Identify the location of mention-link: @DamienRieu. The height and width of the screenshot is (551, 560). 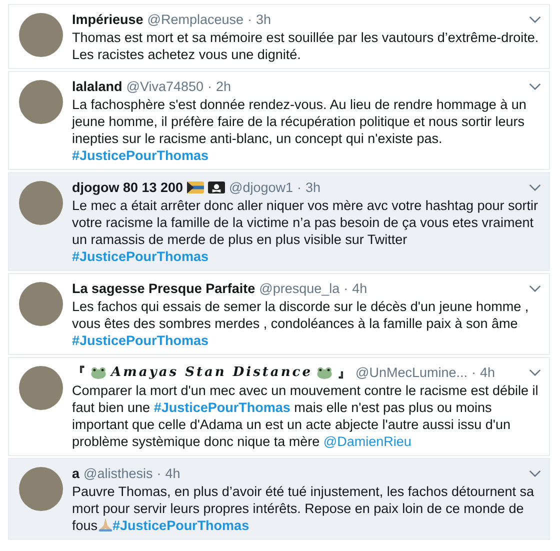
(367, 441).